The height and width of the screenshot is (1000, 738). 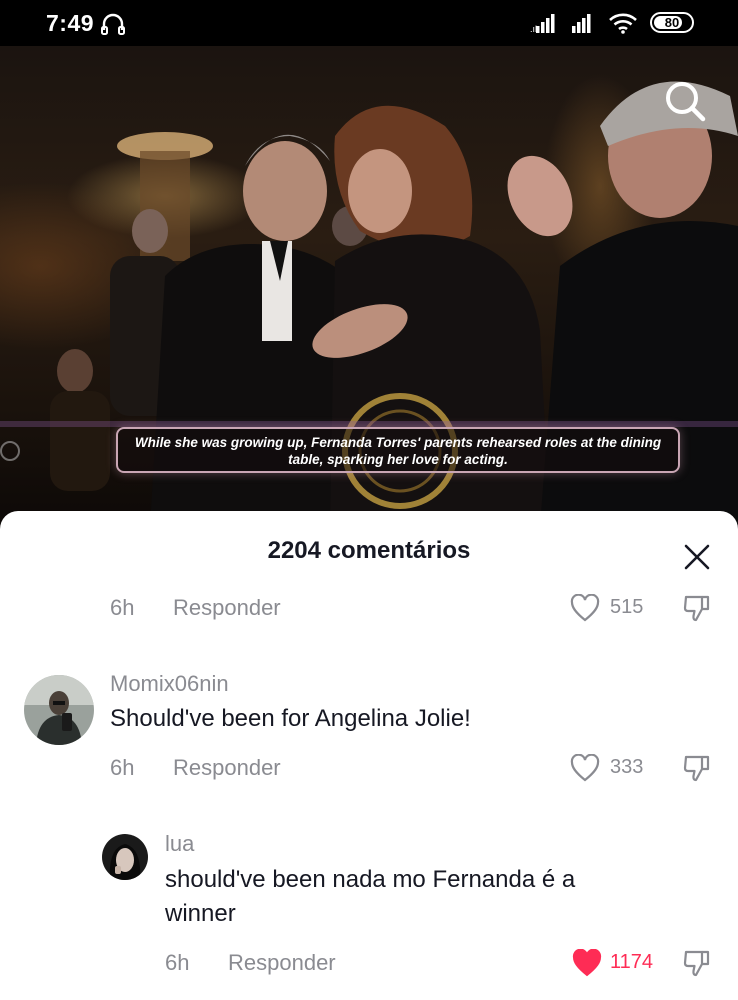 What do you see at coordinates (627, 767) in the screenshot?
I see `like-count: 333` at bounding box center [627, 767].